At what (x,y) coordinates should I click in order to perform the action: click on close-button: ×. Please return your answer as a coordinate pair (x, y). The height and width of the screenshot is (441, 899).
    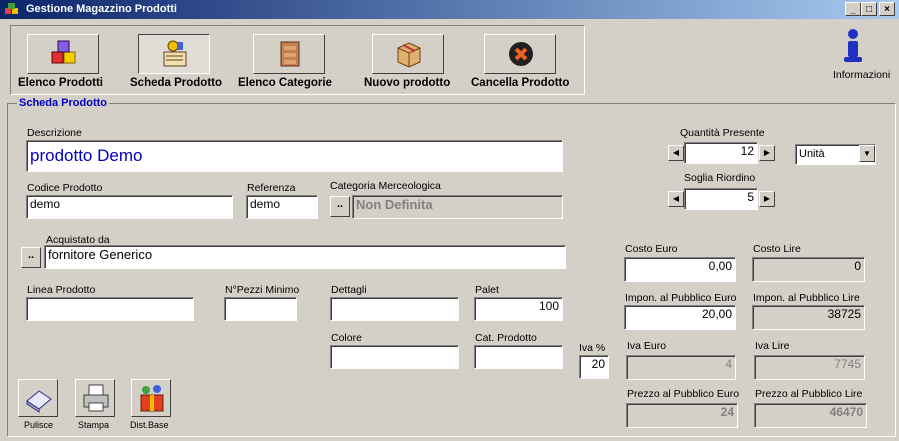
    Looking at the image, I should click on (887, 9).